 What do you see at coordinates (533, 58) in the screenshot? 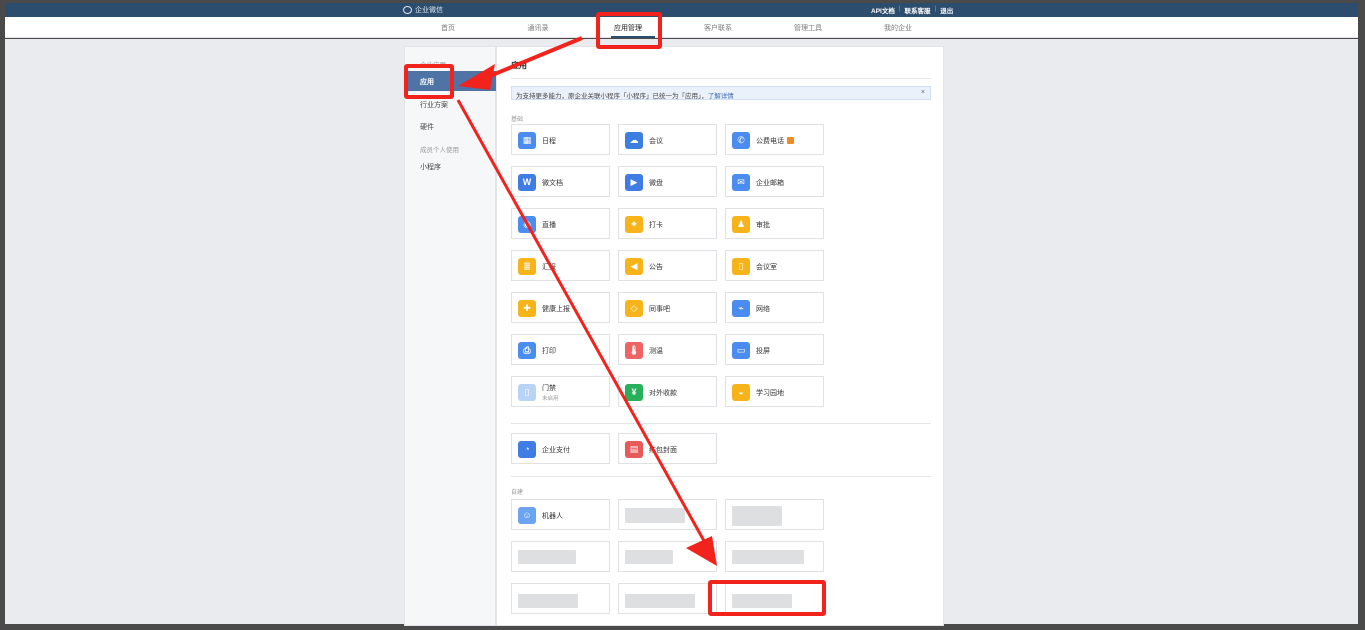
I see `arrow-to-sidebar` at bounding box center [533, 58].